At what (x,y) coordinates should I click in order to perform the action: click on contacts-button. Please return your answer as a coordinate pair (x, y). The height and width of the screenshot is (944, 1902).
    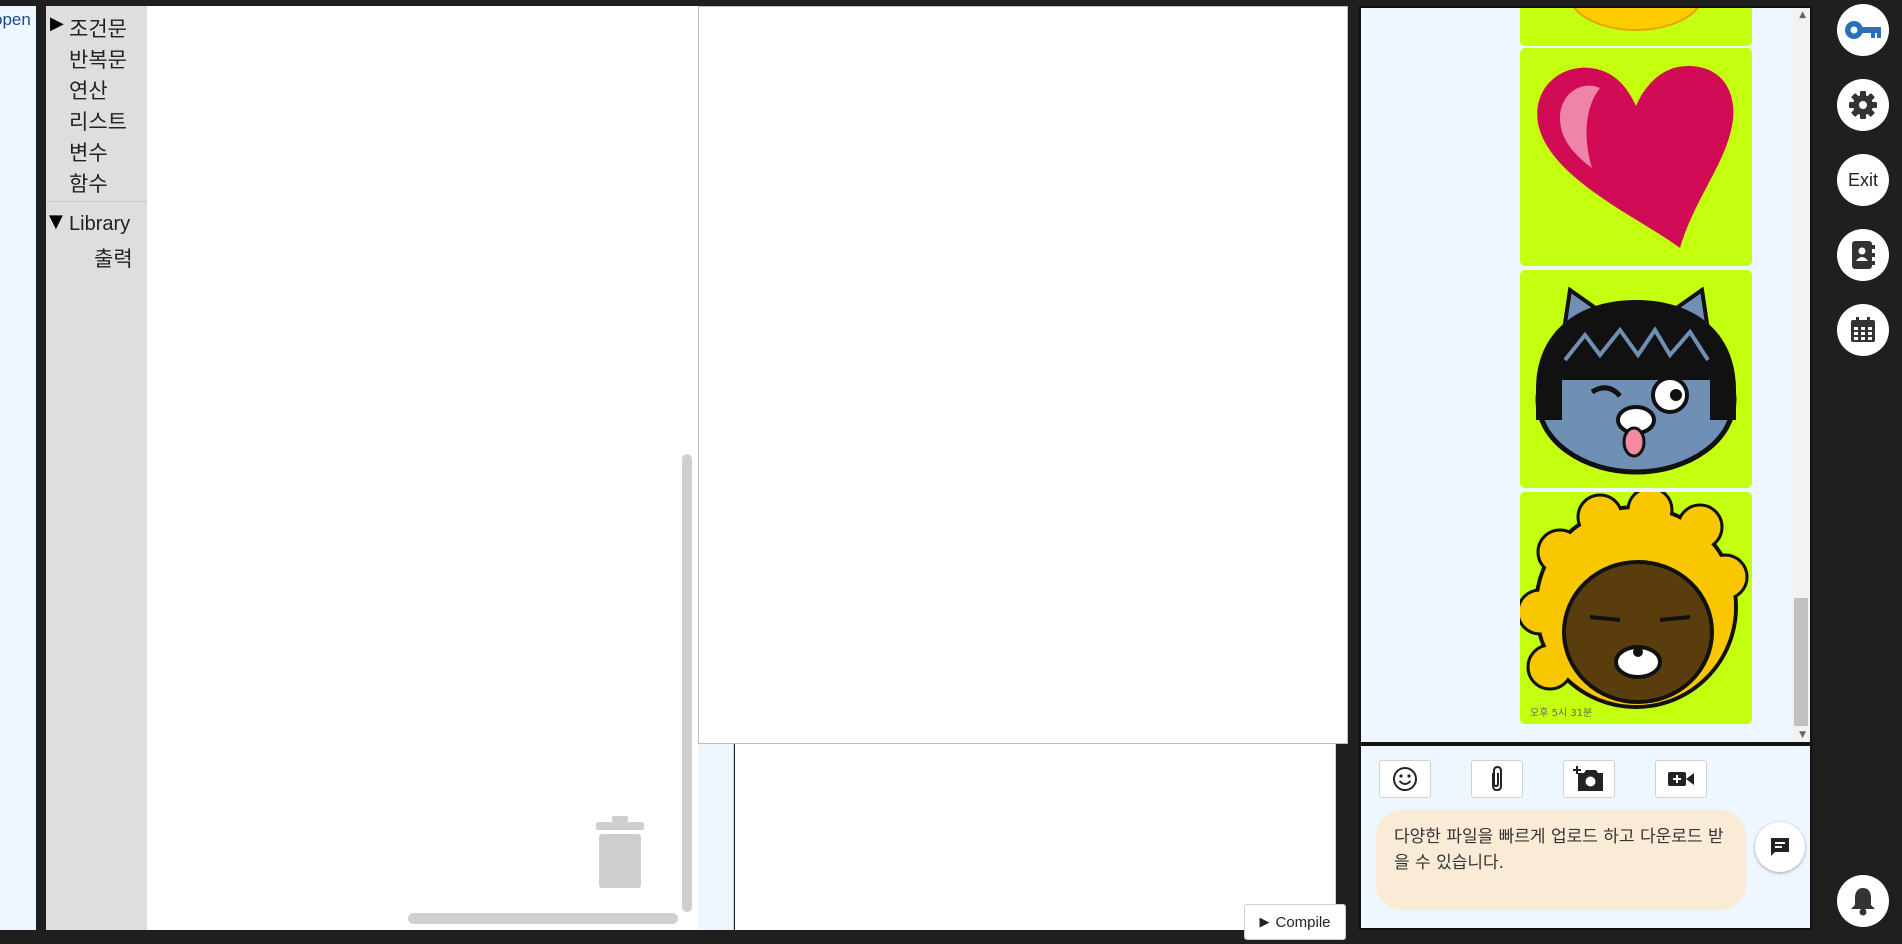
    Looking at the image, I should click on (1863, 255).